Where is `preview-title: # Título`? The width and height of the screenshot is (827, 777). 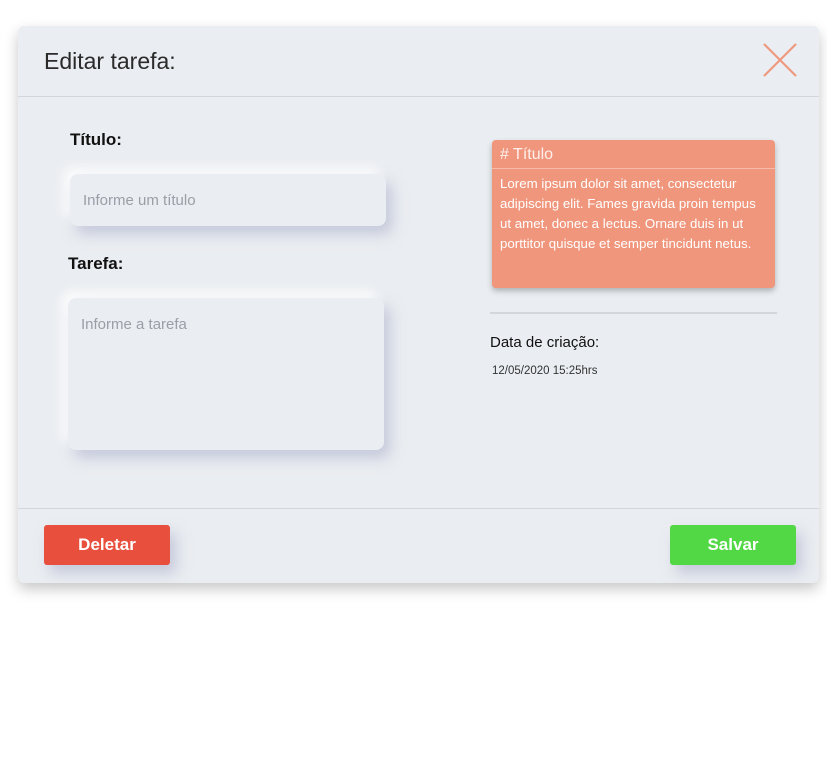 preview-title: # Título is located at coordinates (527, 154).